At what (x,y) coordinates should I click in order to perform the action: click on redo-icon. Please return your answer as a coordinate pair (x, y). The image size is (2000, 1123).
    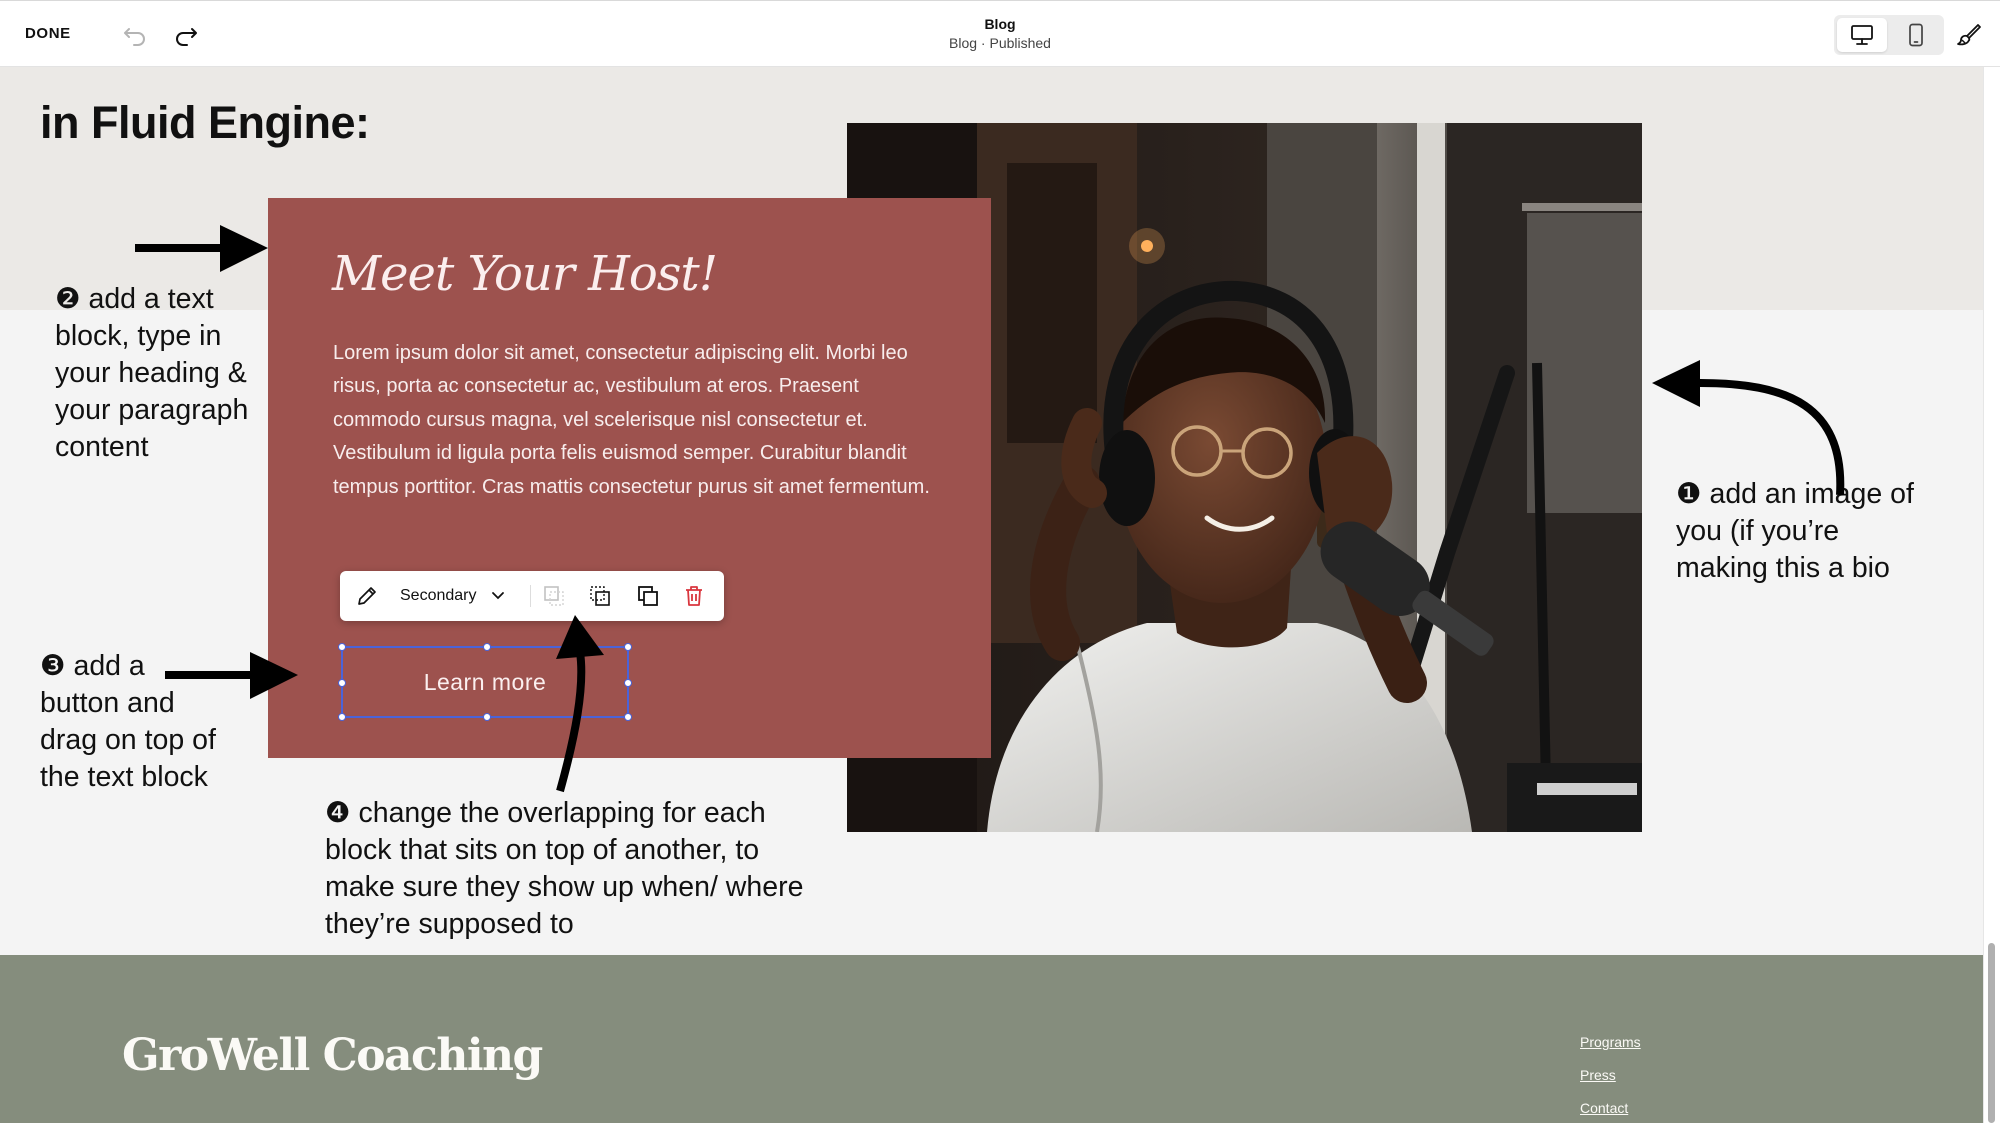
    Looking at the image, I should click on (186, 37).